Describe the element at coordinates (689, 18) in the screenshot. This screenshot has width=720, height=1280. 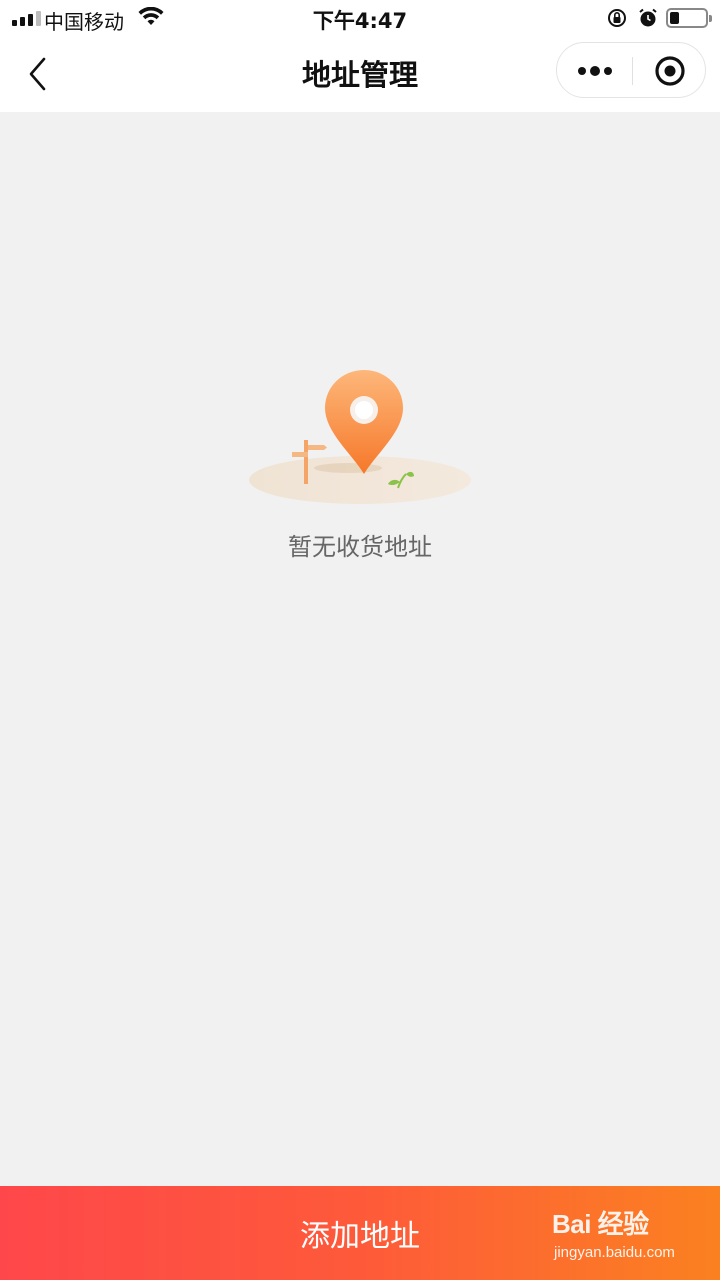
I see `battery-icon` at that location.